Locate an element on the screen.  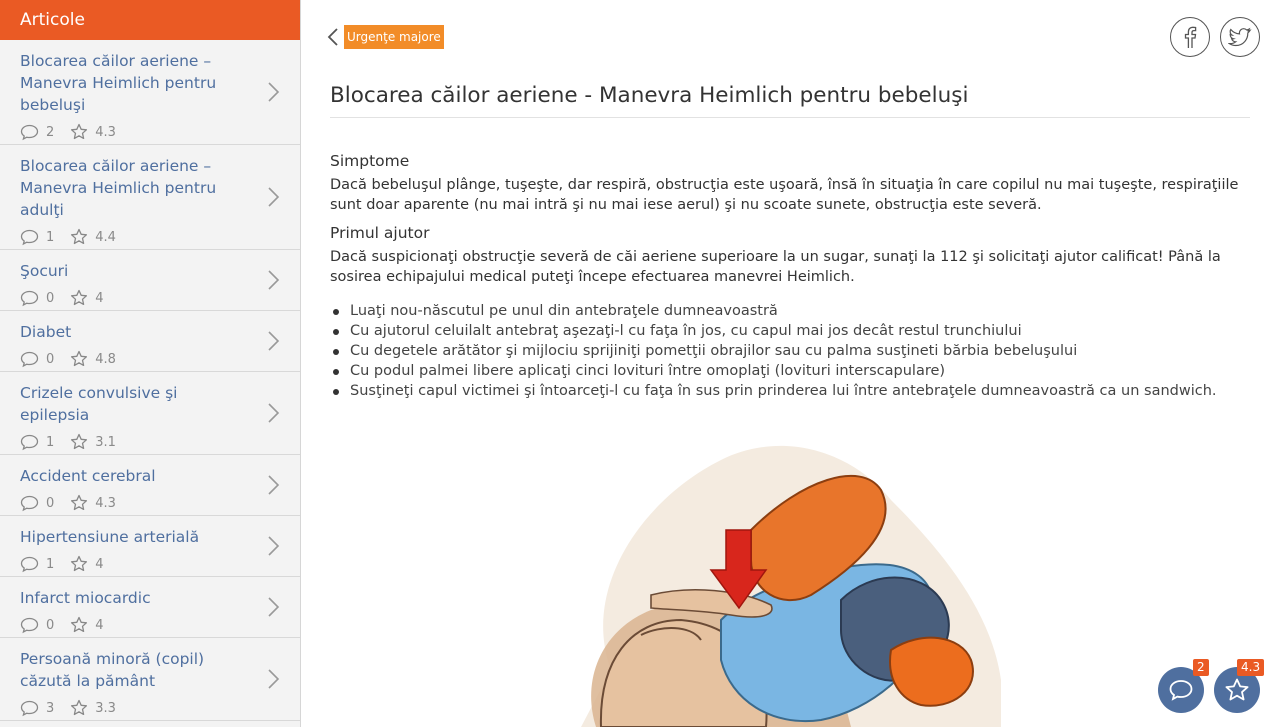
article-title: Persoană minoră (copil) căzută la pământ is located at coordinates (112, 670).